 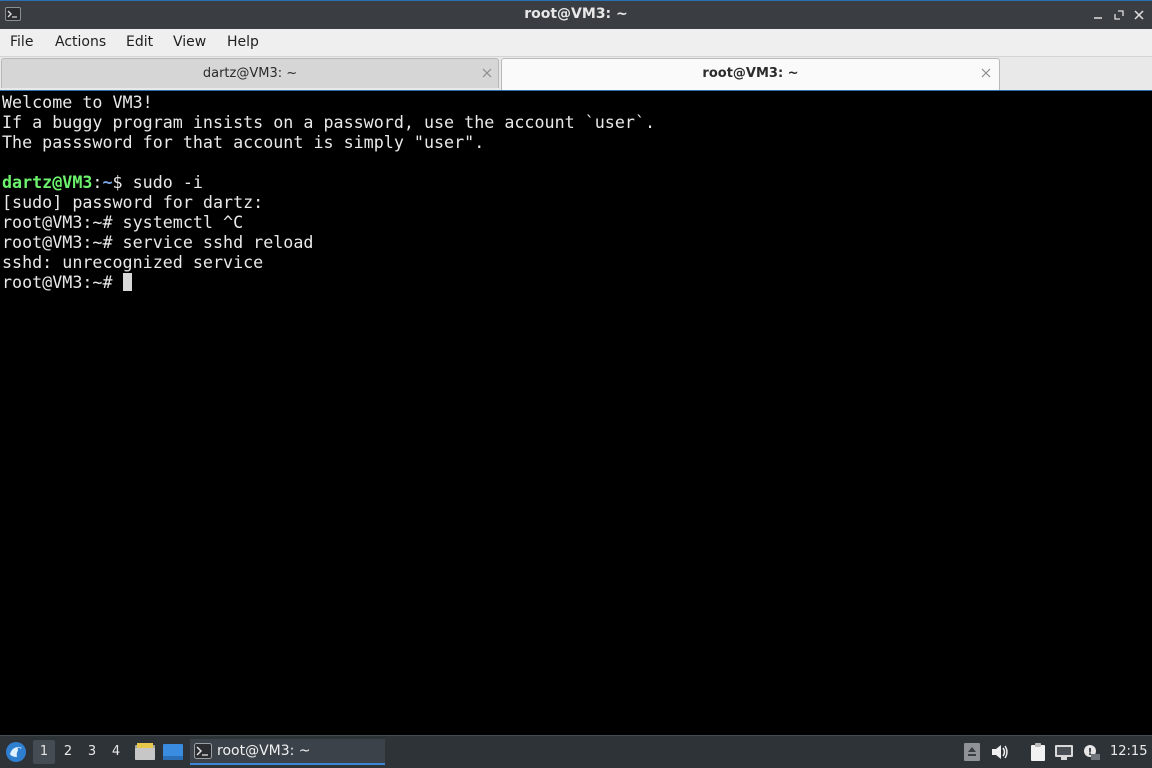 I want to click on close-icon, so click(x=1139, y=14).